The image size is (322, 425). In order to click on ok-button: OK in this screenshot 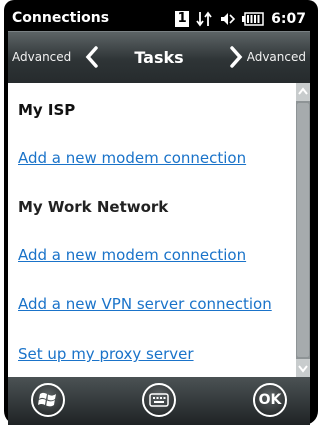, I will do `click(270, 400)`.